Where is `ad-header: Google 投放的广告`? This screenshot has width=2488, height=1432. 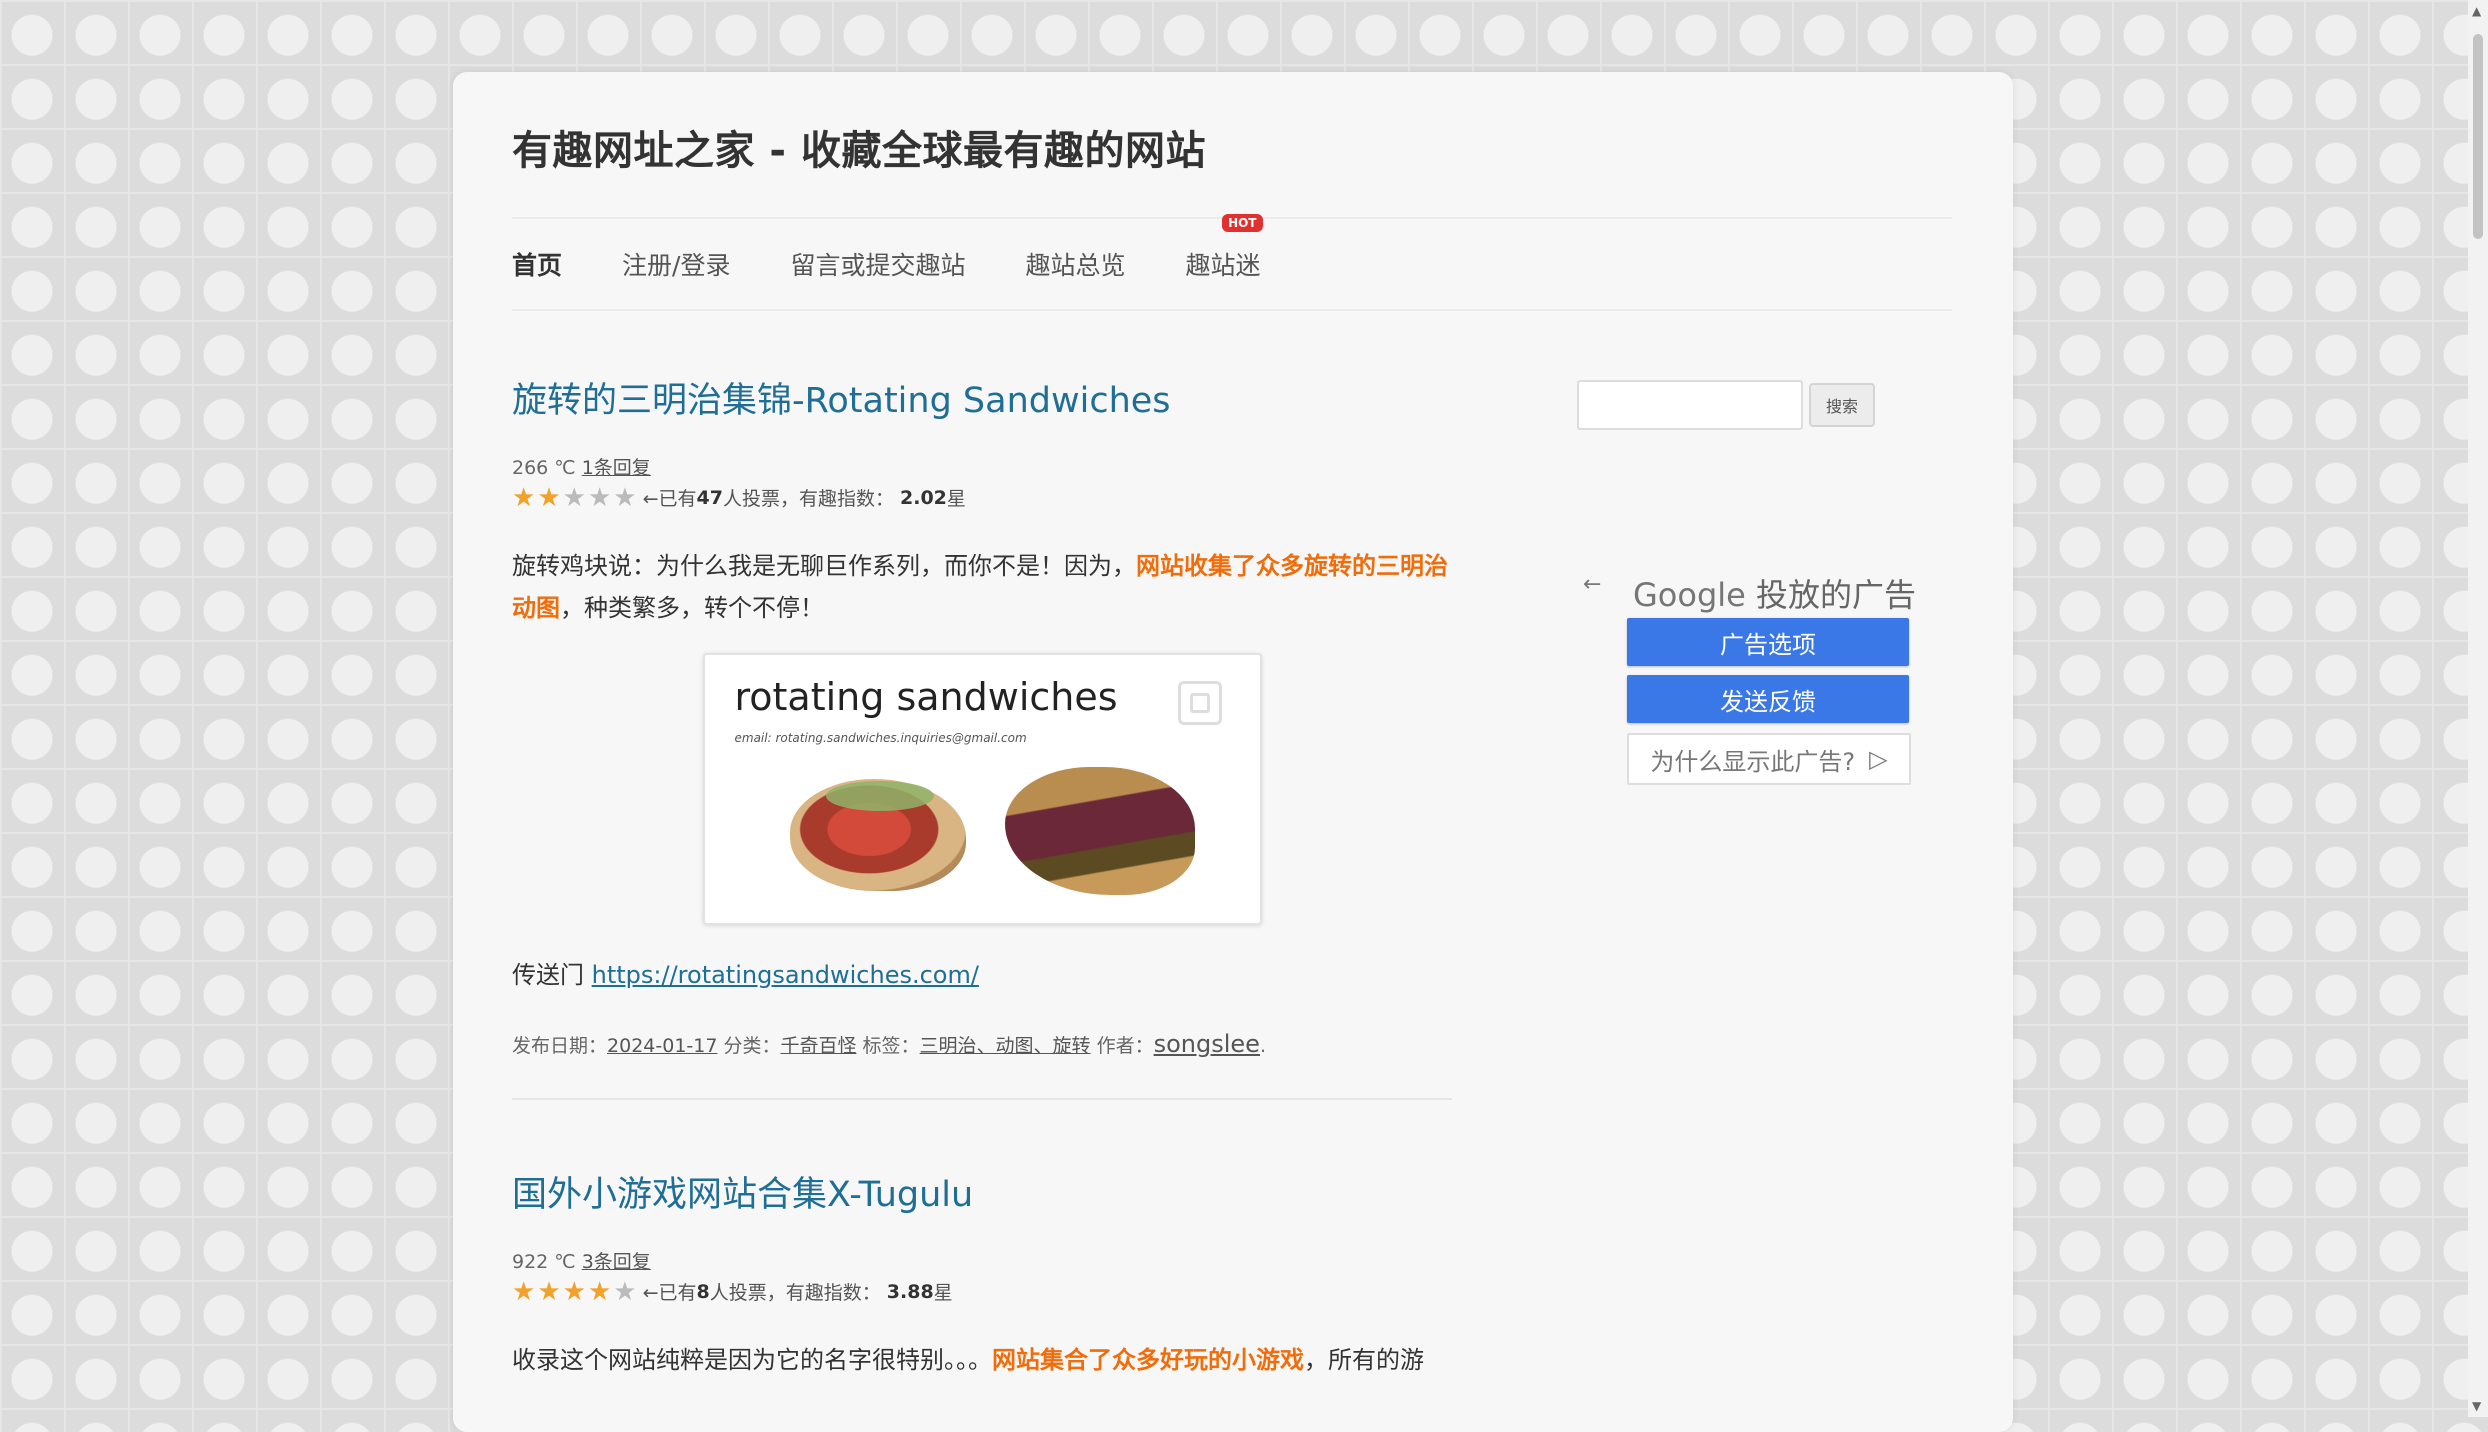
ad-header: Google 投放的广告 is located at coordinates (1774, 593).